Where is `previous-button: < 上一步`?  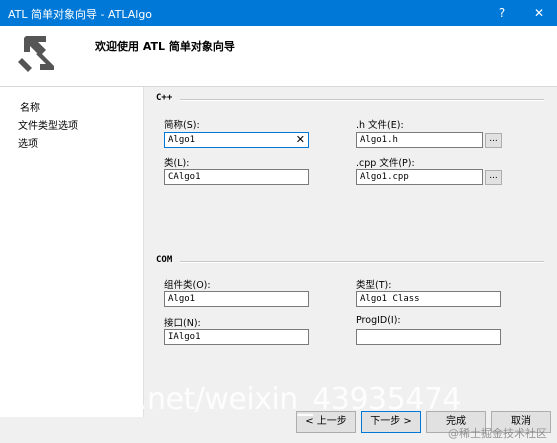 previous-button: < 上一步 is located at coordinates (326, 422).